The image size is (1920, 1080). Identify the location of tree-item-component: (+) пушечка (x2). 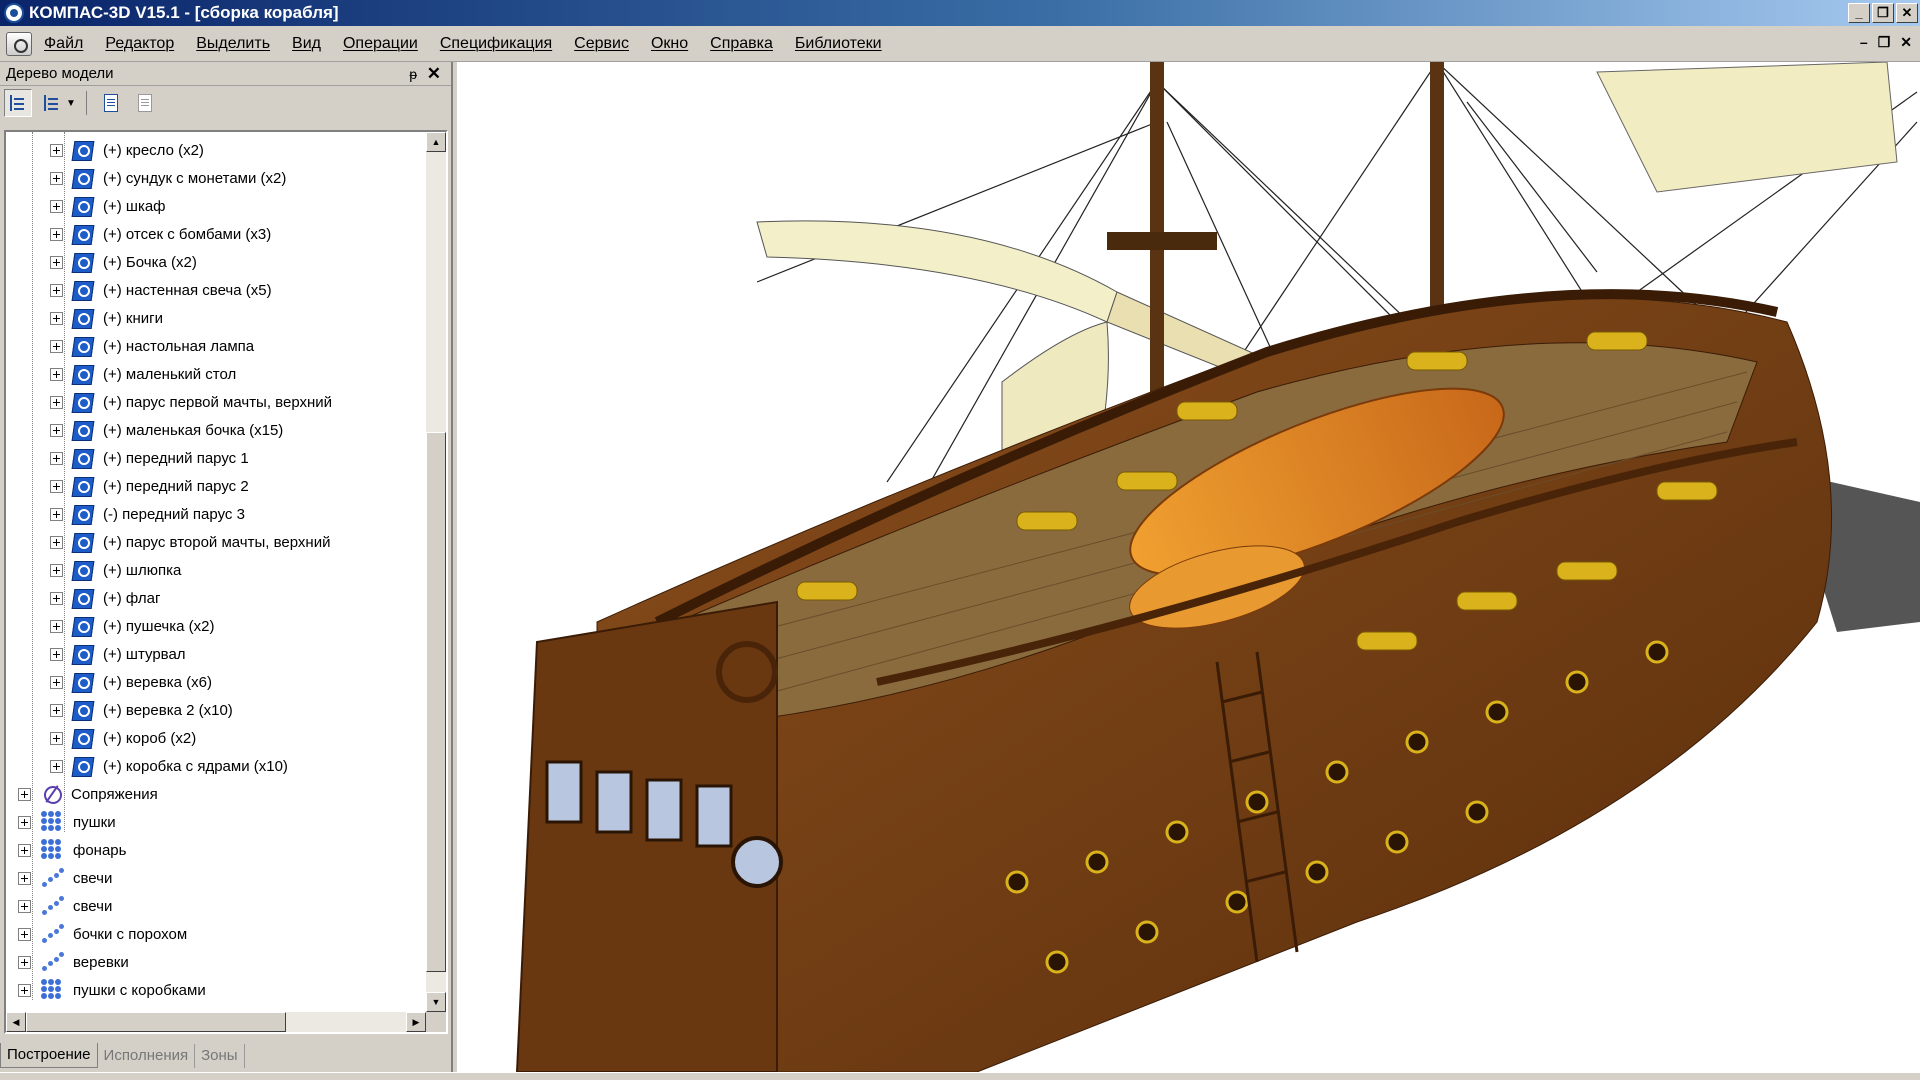
(132, 626).